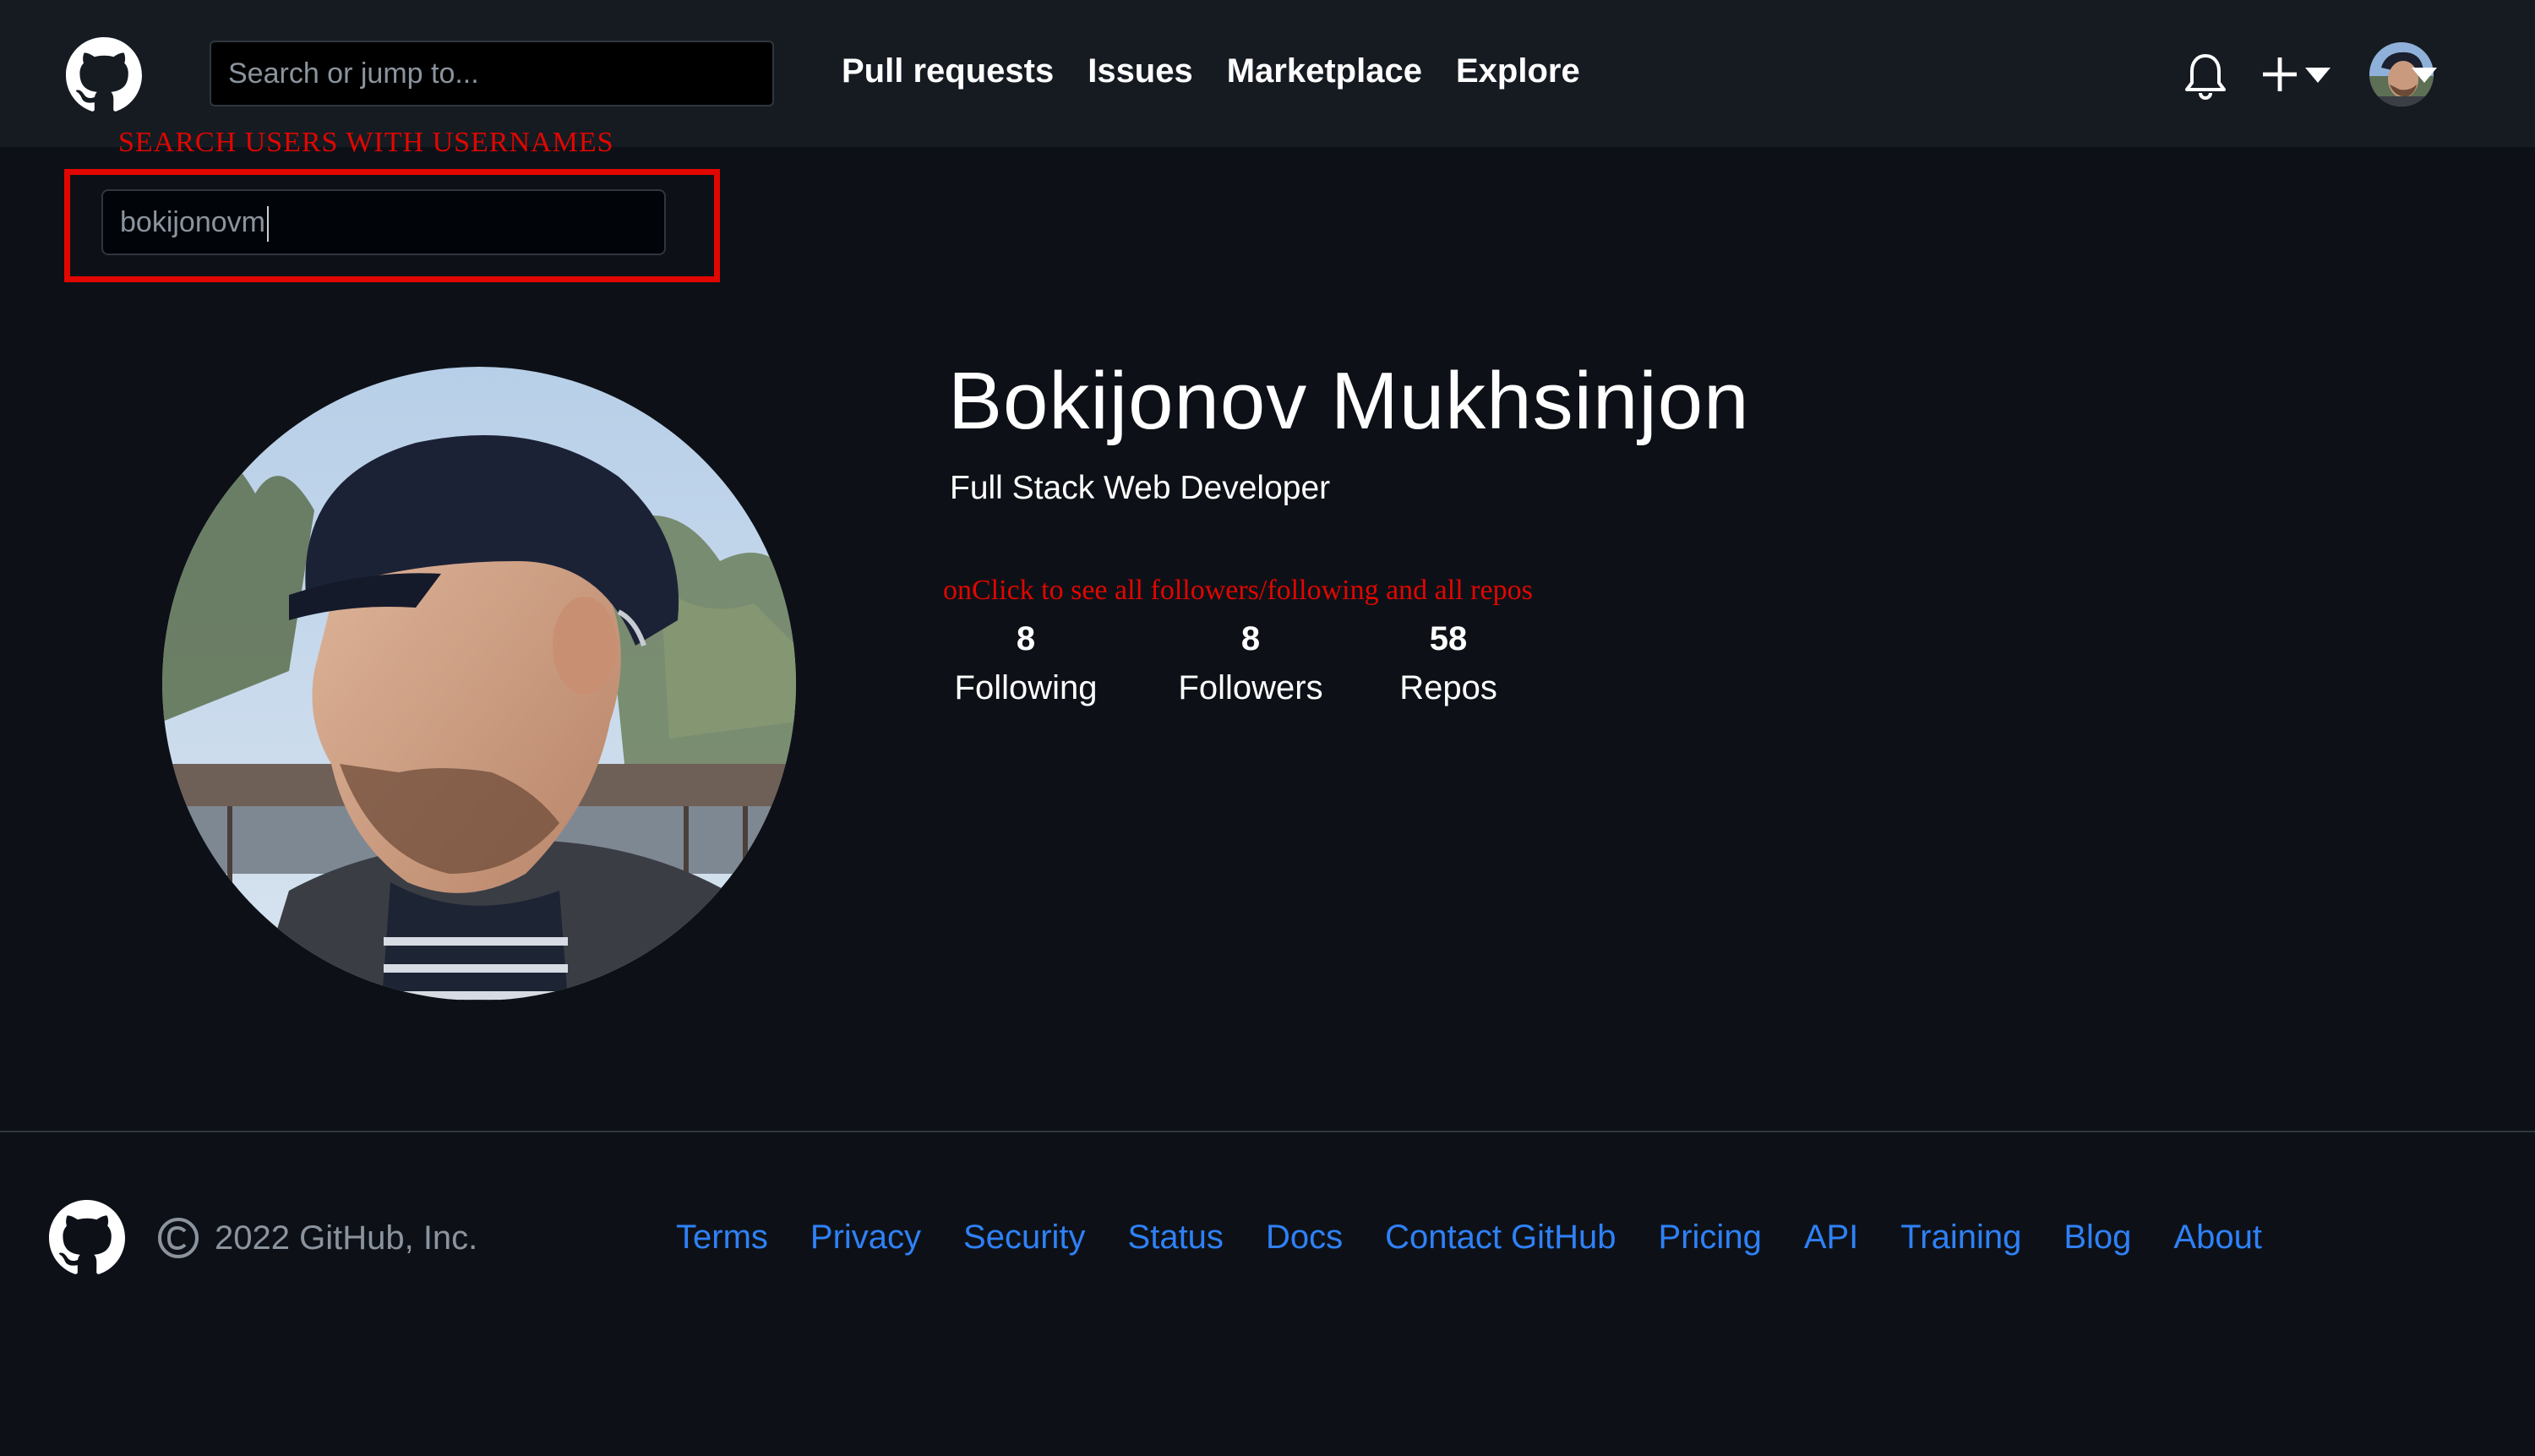  Describe the element at coordinates (1250, 638) in the screenshot. I see `stat-followers-count: 8` at that location.